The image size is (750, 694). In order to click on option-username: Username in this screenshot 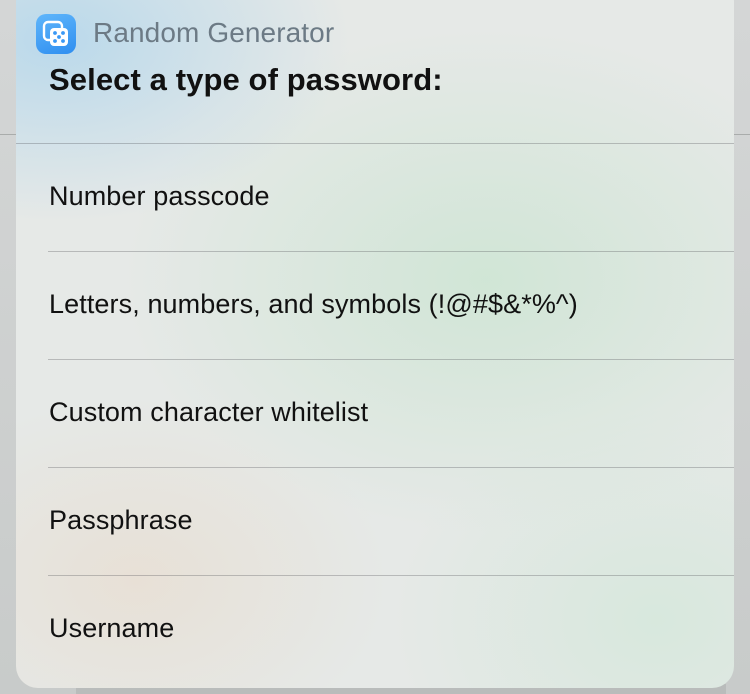, I will do `click(375, 630)`.